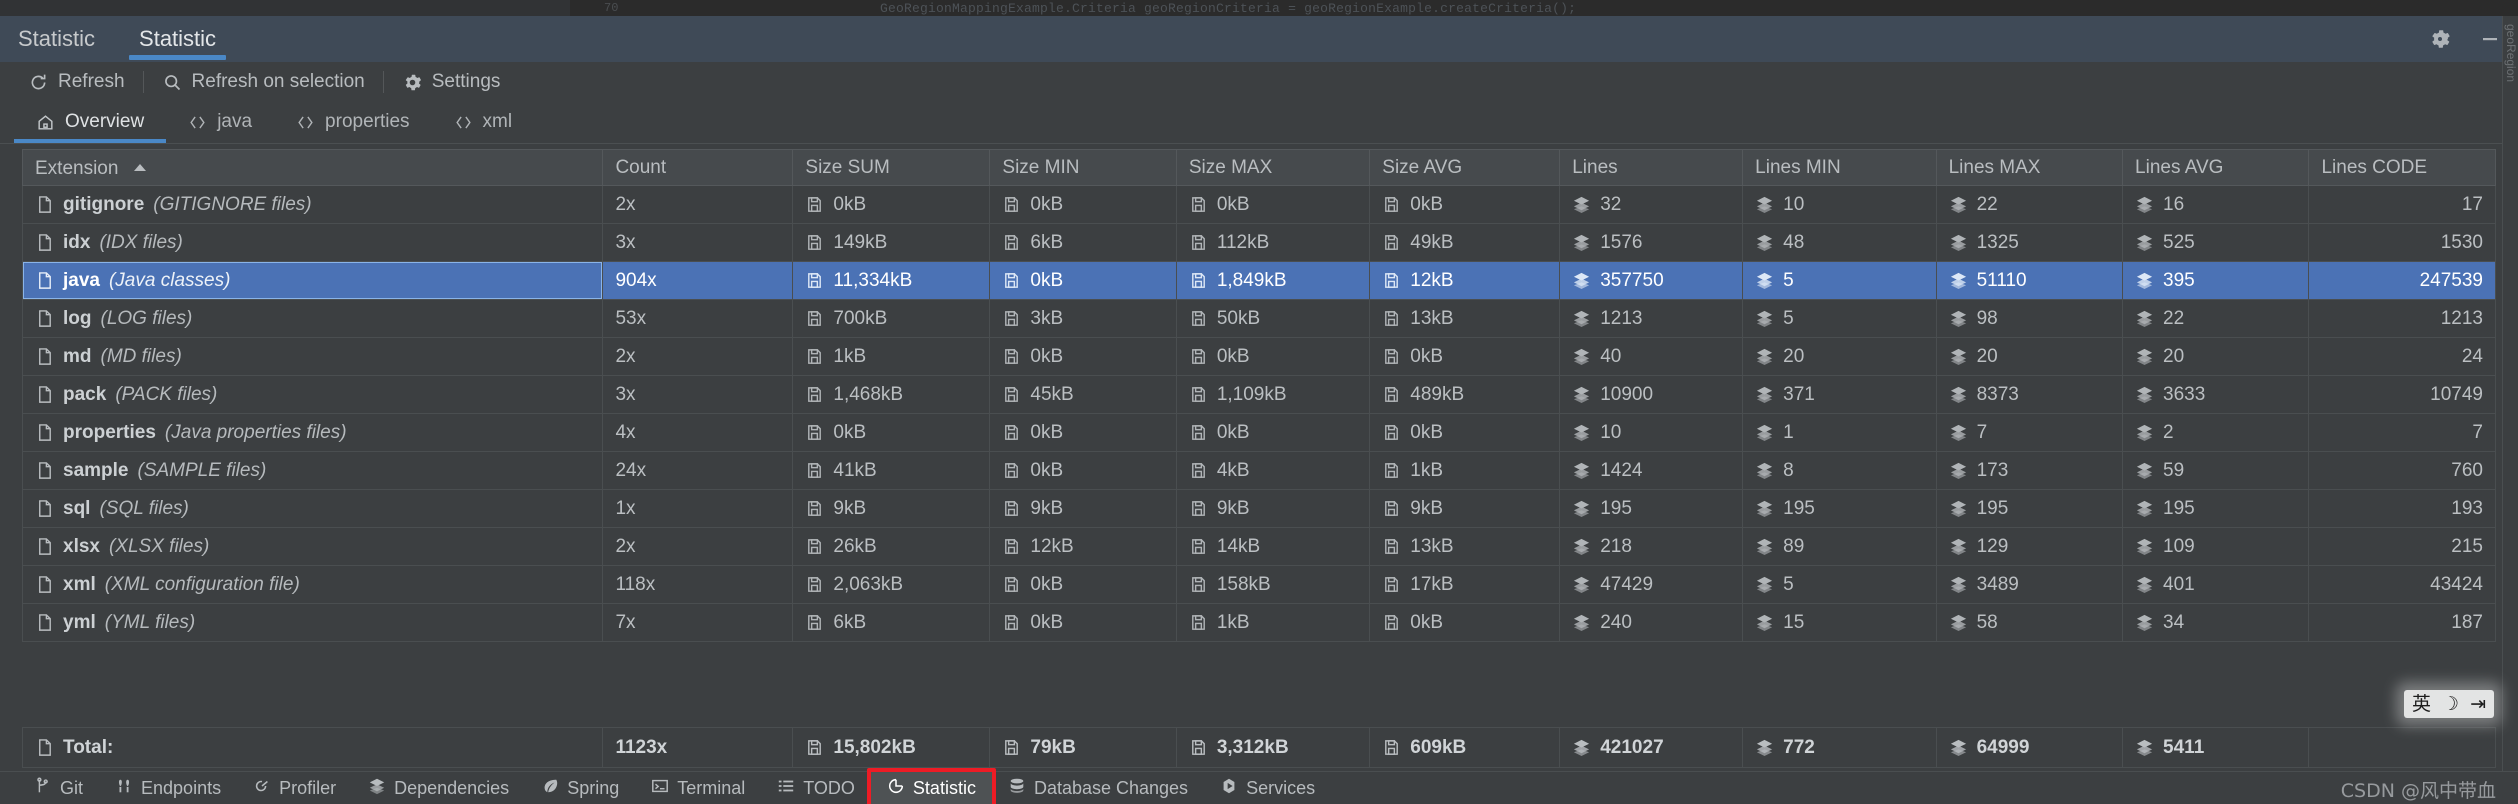 The width and height of the screenshot is (2518, 804). I want to click on cell-lines: 47429, so click(1651, 584).